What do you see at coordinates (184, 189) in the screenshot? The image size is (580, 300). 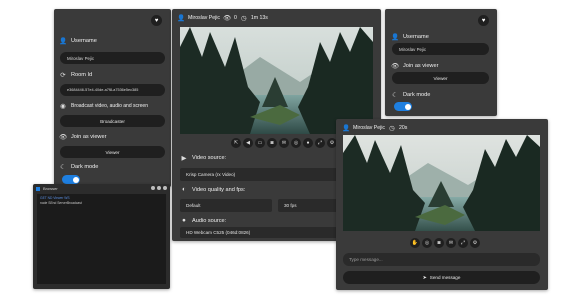 I see `quality-icon: ◐` at bounding box center [184, 189].